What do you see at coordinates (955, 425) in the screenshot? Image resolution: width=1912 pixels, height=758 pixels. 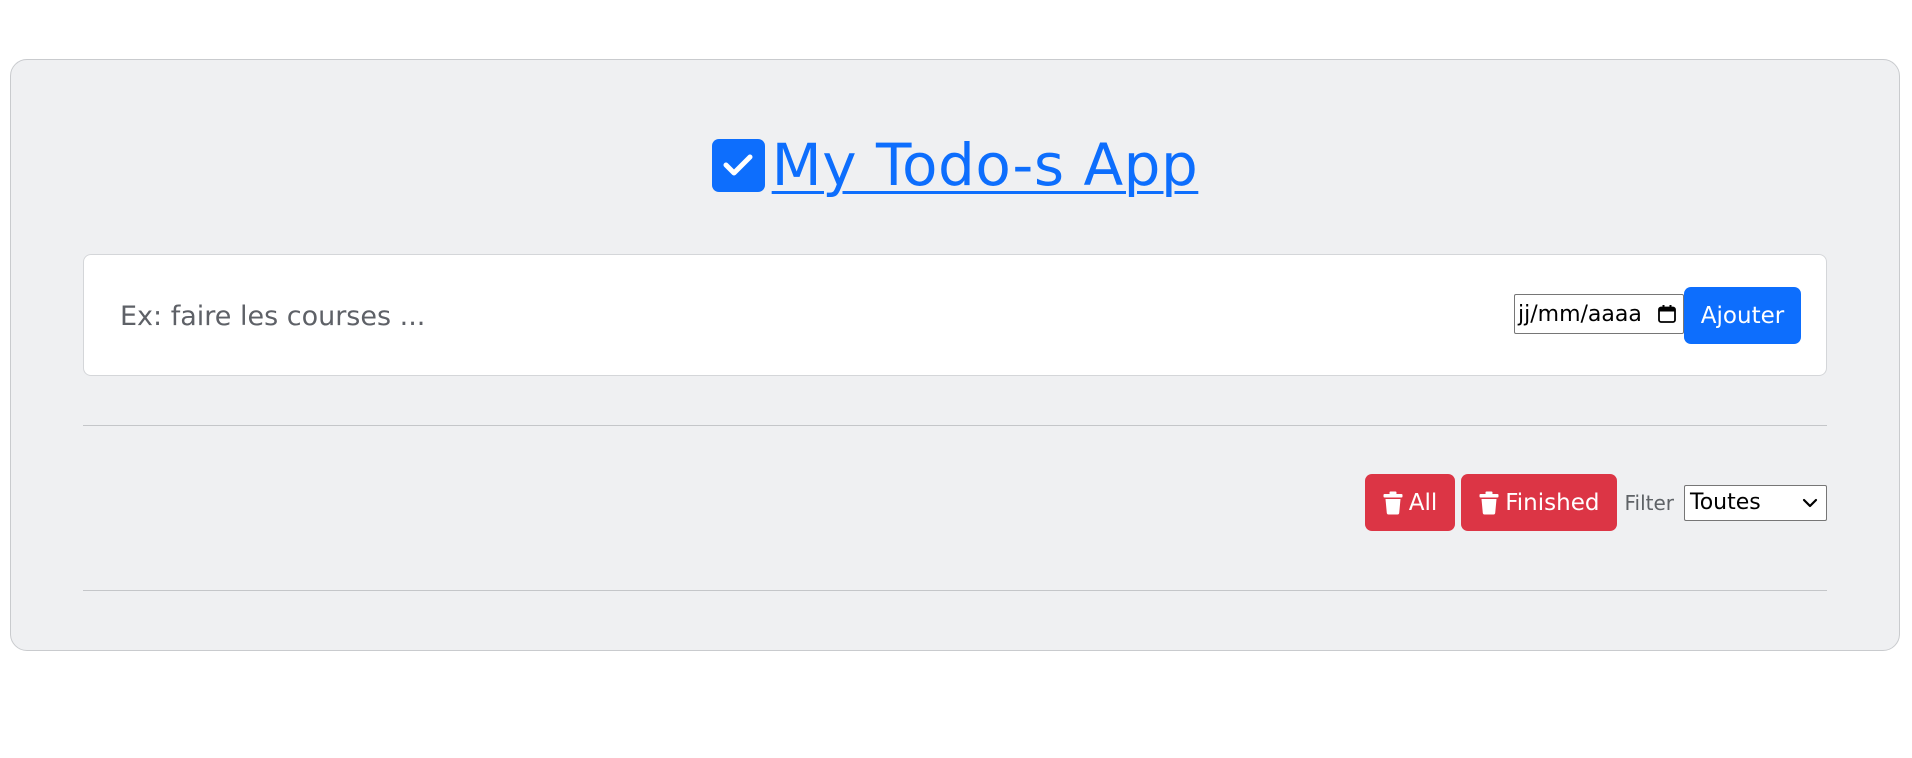 I see `divider-top` at bounding box center [955, 425].